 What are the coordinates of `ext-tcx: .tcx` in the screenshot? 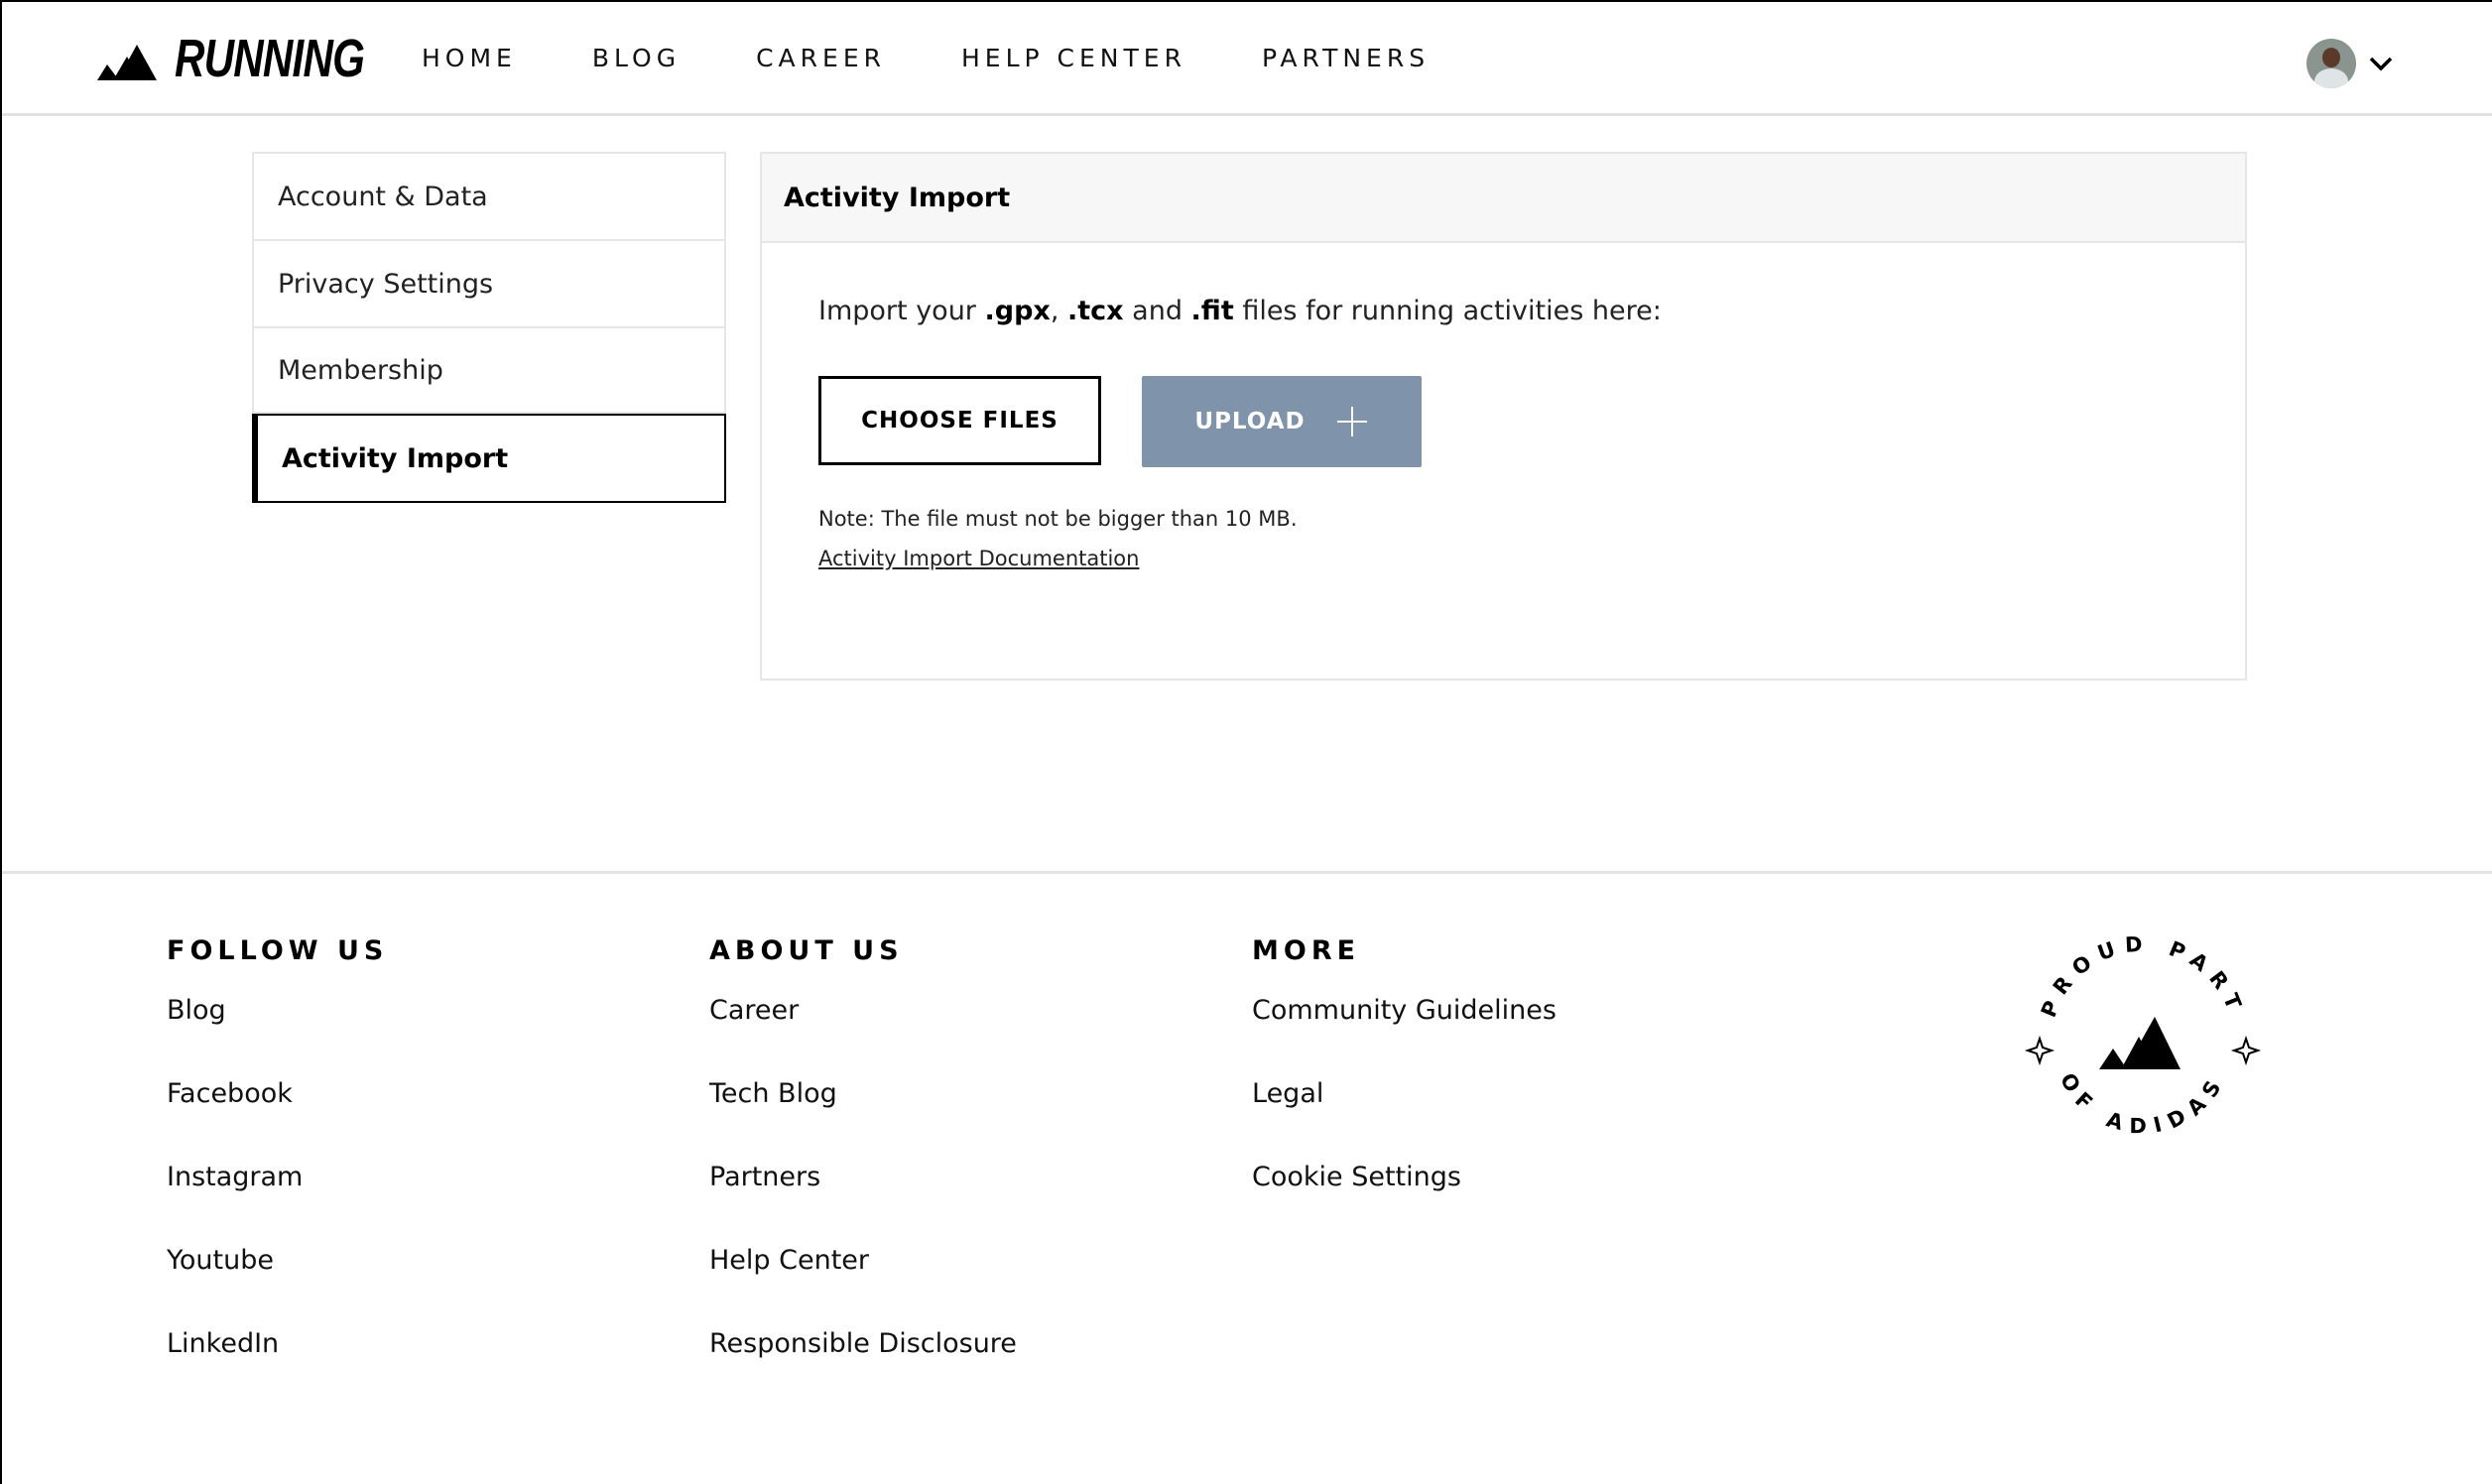 It's located at (1095, 311).